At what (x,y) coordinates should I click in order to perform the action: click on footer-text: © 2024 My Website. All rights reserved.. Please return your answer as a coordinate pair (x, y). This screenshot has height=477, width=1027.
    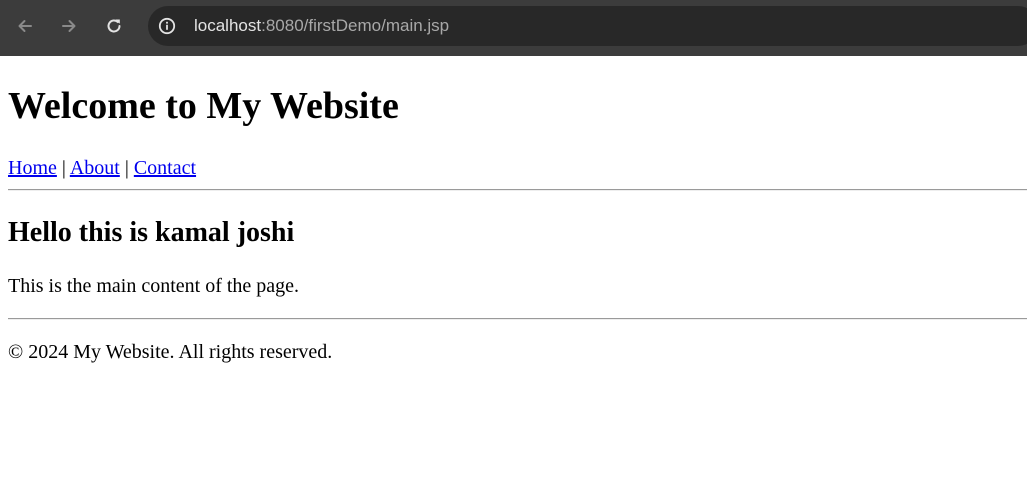
    Looking at the image, I should click on (170, 352).